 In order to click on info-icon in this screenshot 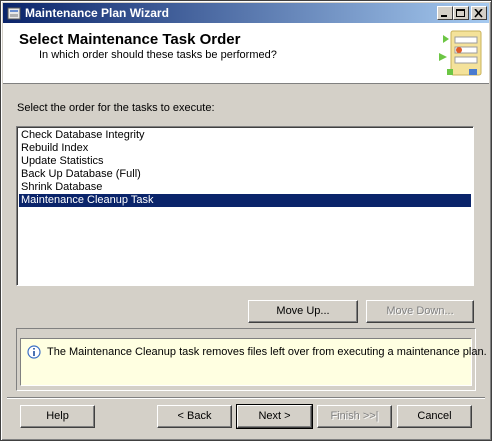, I will do `click(34, 352)`.